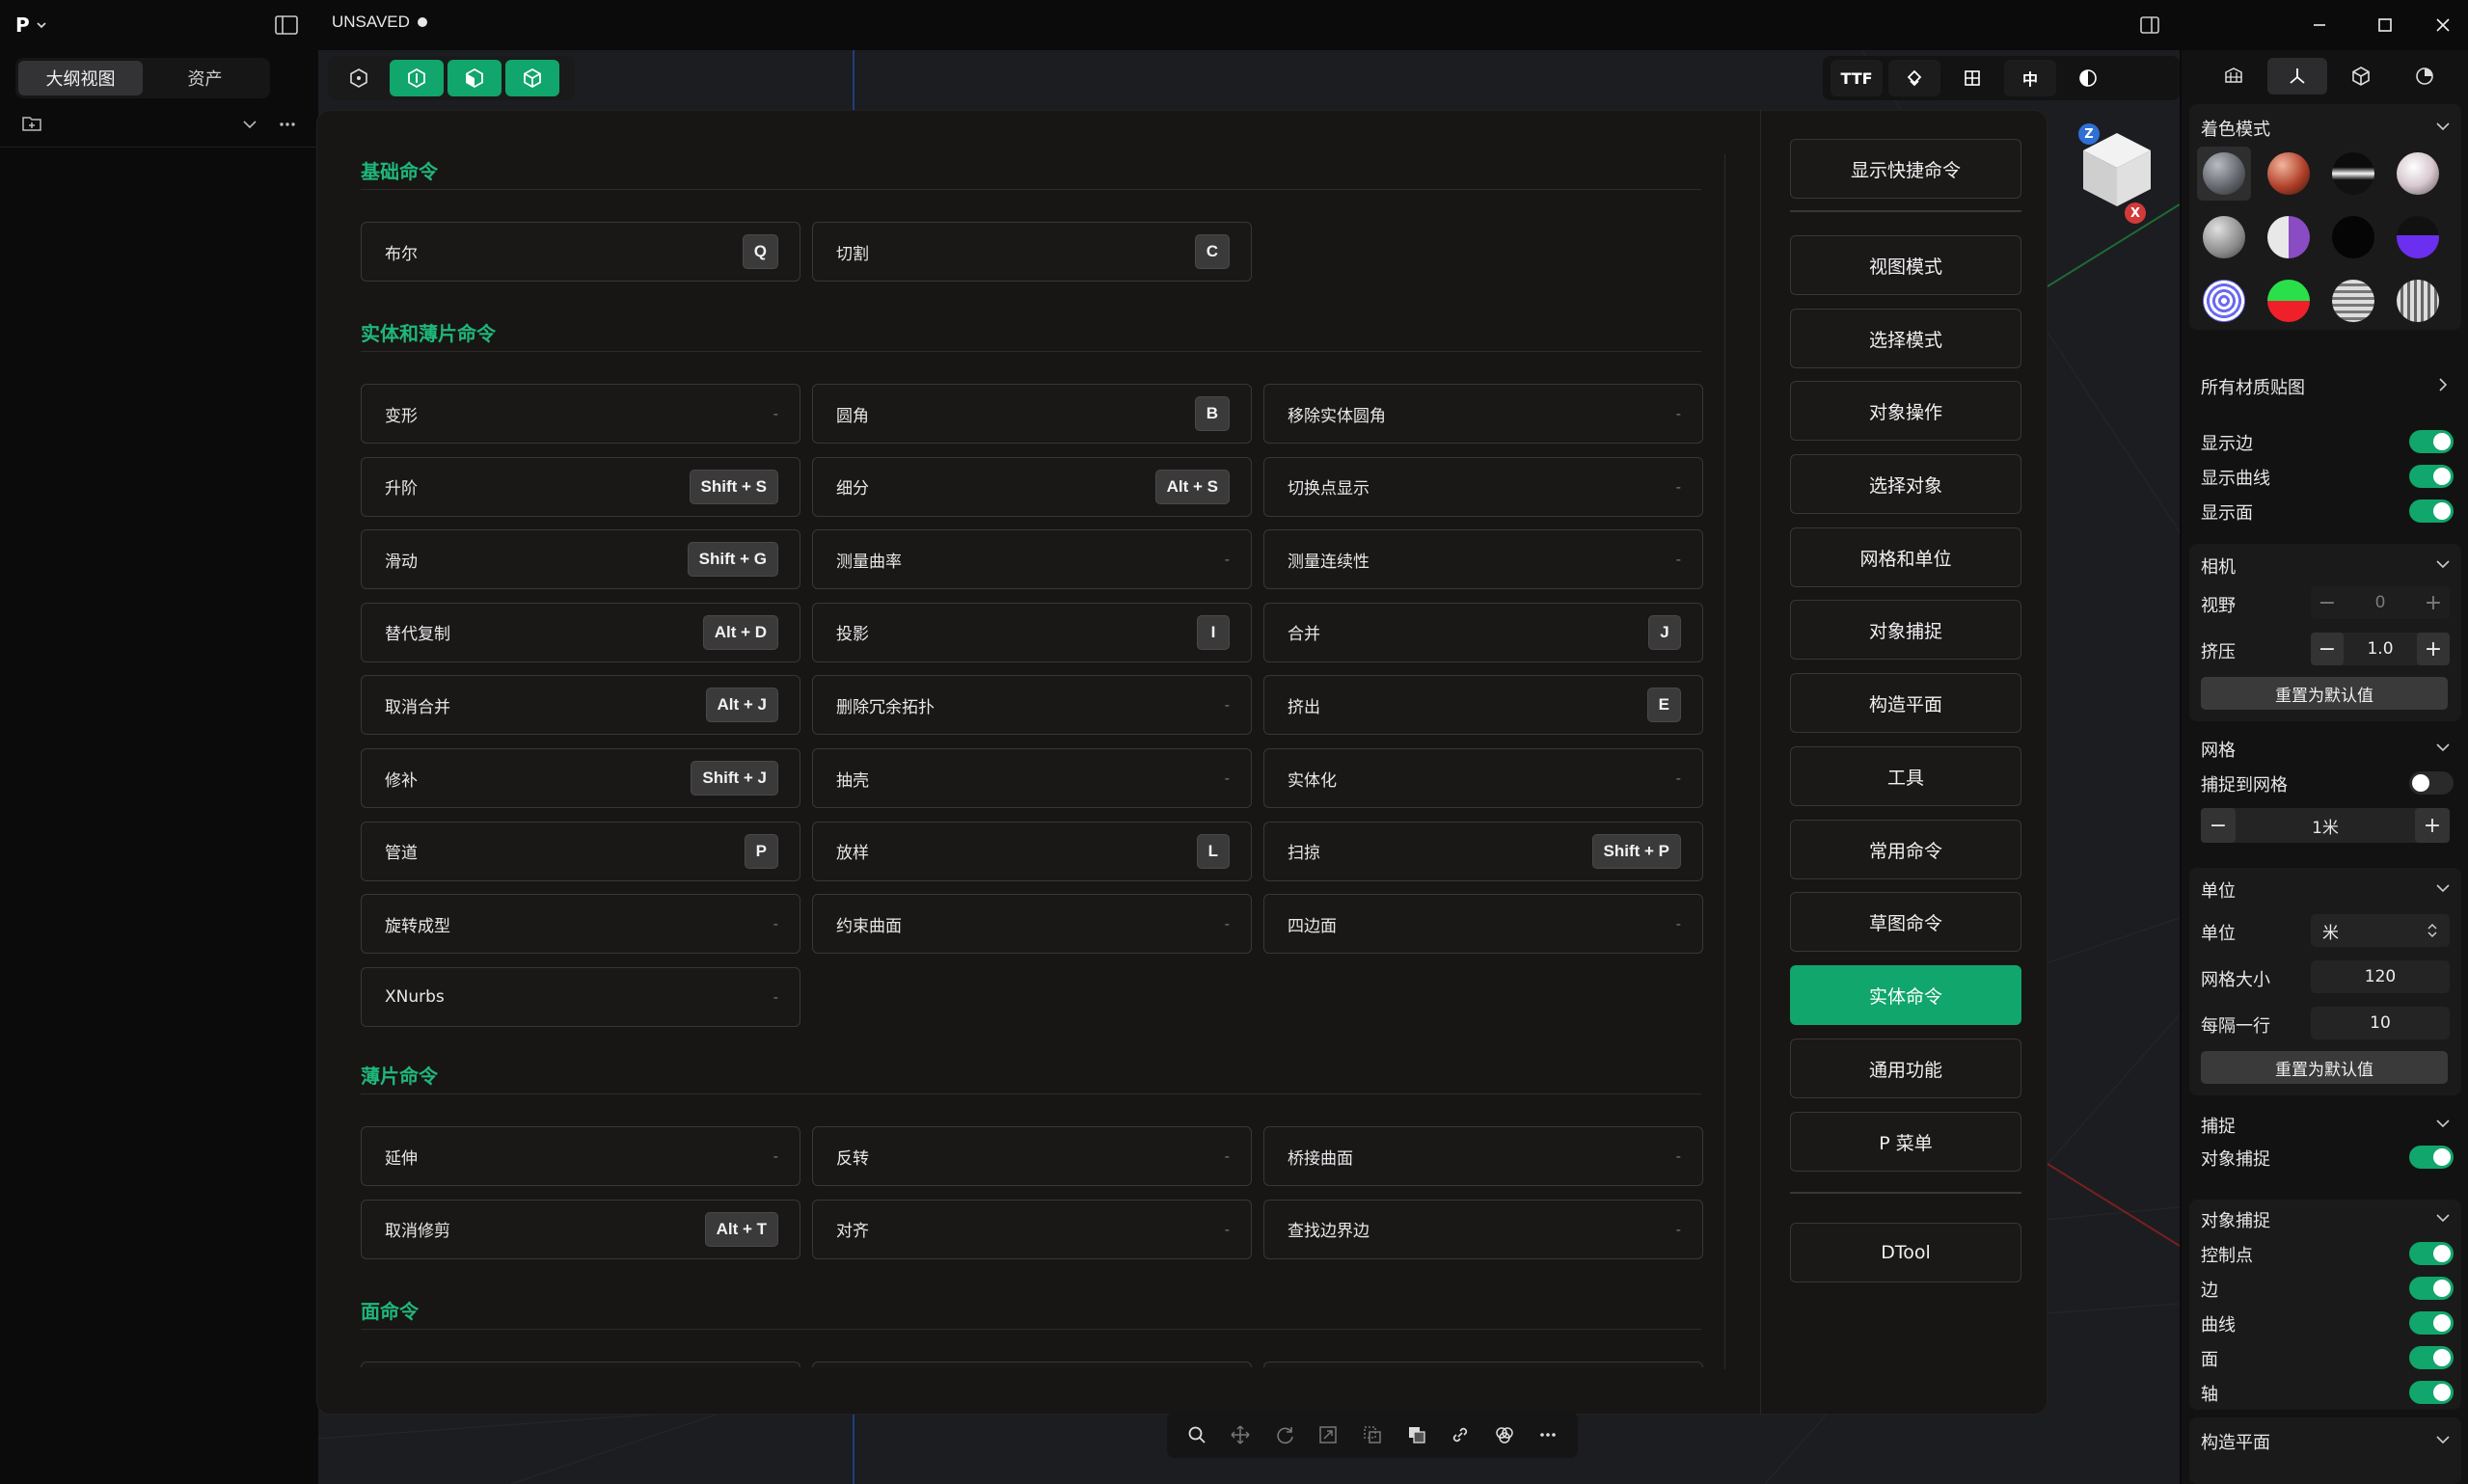  What do you see at coordinates (1032, 486) in the screenshot?
I see `command-item: 细分 Alt + S` at bounding box center [1032, 486].